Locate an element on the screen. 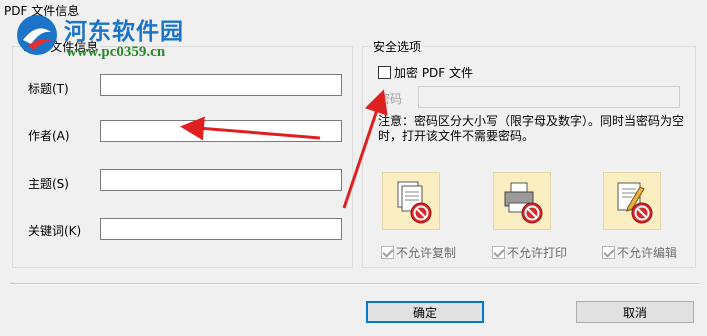 The image size is (707, 336). encrypt-pdf-checkbox is located at coordinates (384, 72).